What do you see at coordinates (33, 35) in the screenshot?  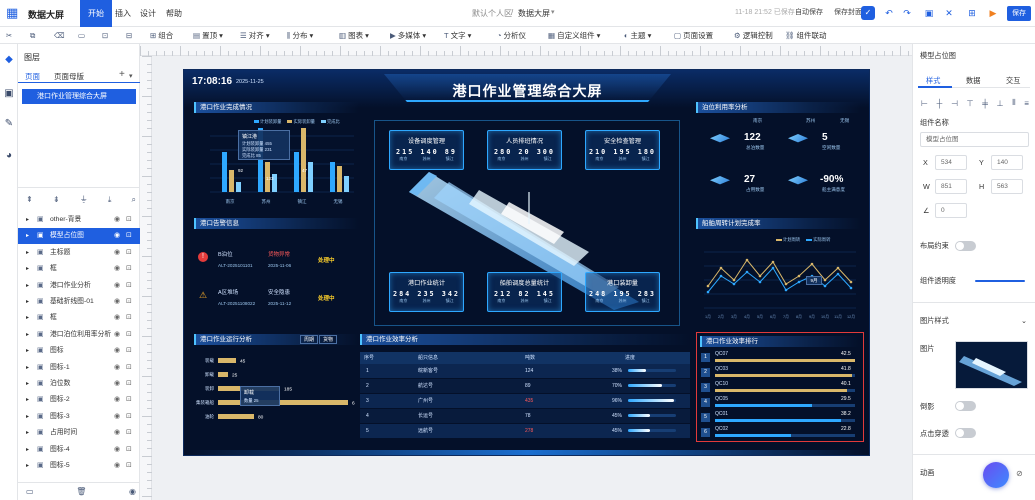 I see `tool-copy-icon: ⧉` at bounding box center [33, 35].